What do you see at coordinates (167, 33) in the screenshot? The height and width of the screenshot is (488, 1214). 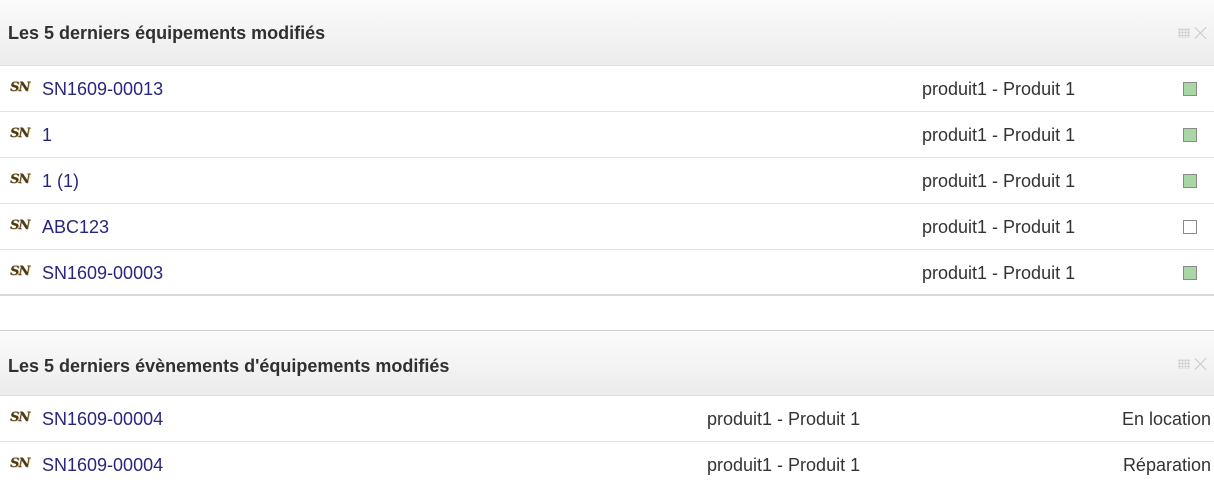 I see `recent-equipment-title: Les 5 derniers équipements modifiés` at bounding box center [167, 33].